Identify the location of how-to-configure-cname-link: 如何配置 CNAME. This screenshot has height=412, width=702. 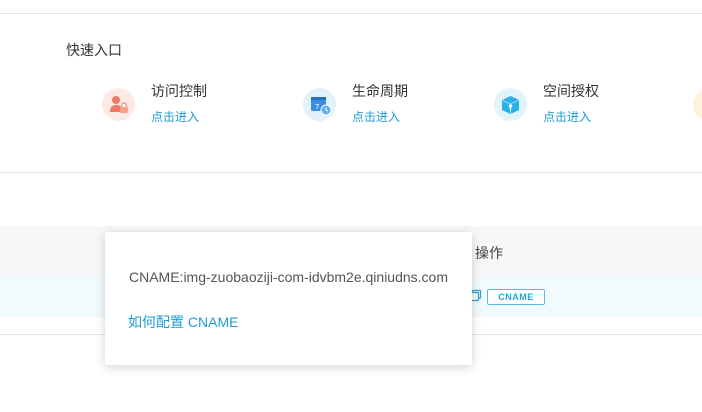
(183, 322).